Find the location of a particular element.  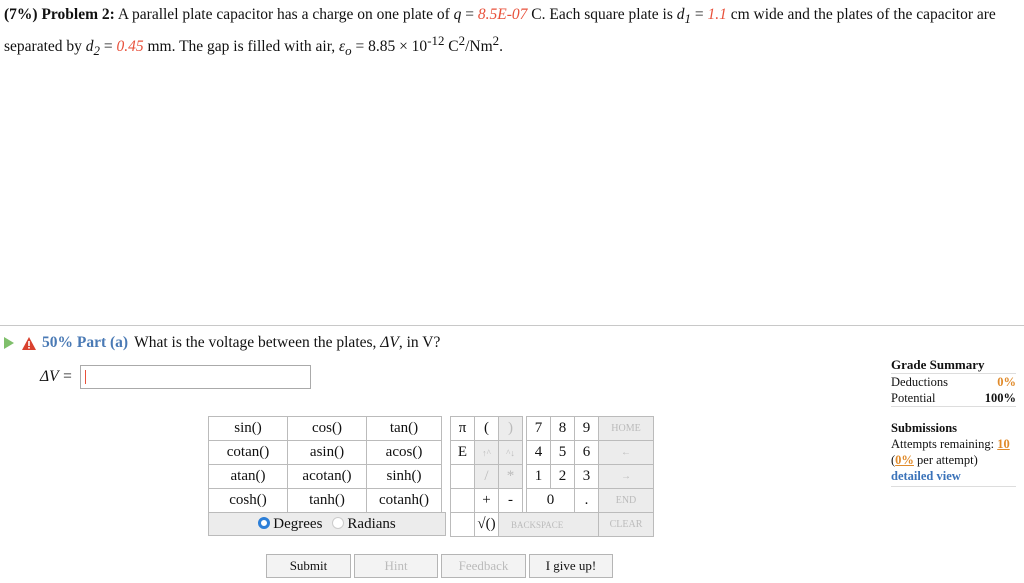

clear-key: CLEAR is located at coordinates (626, 524).